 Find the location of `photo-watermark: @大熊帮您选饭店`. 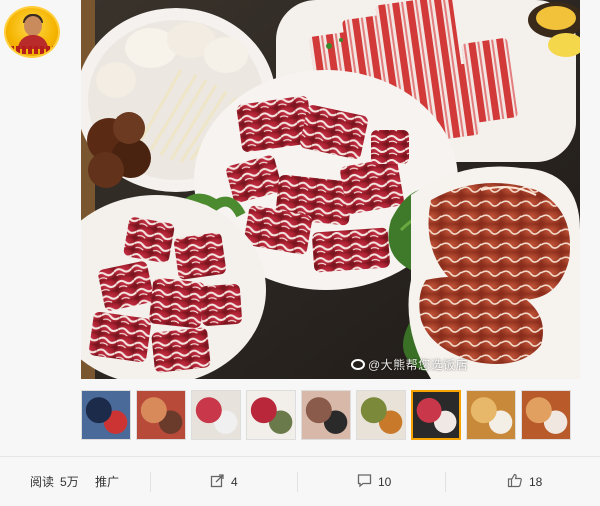

photo-watermark: @大熊帮您选饭店 is located at coordinates (409, 364).